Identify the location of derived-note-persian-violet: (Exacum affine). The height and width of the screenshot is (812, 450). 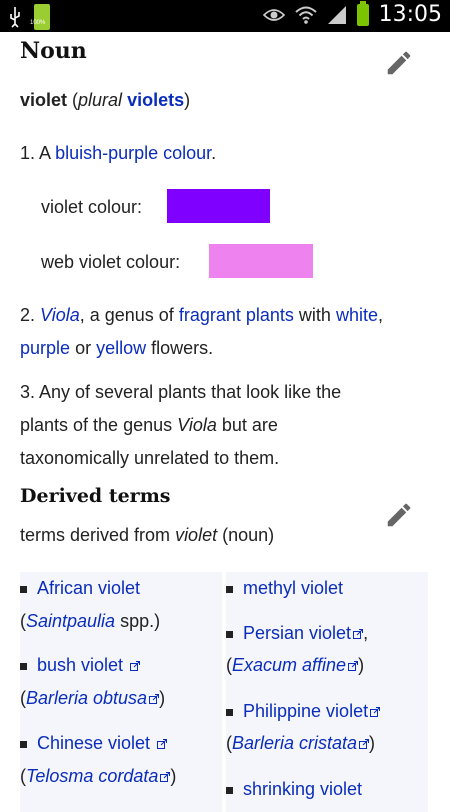
(295, 665).